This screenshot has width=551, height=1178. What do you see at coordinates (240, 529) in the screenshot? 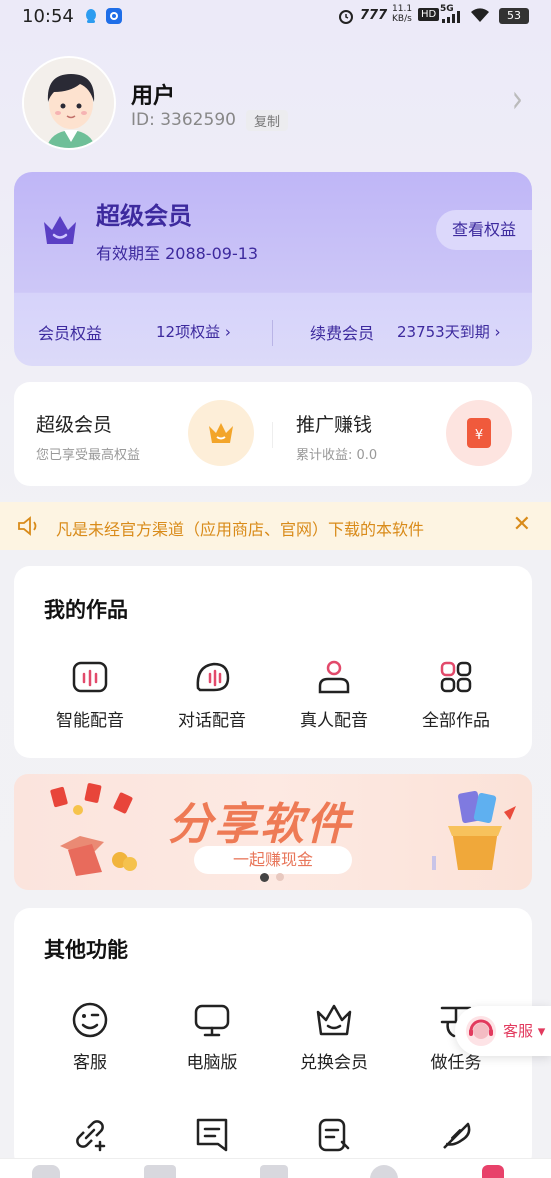
I see `notice-text: 凡是未经官方渠道（应用商店、官网）下载的本软件` at bounding box center [240, 529].